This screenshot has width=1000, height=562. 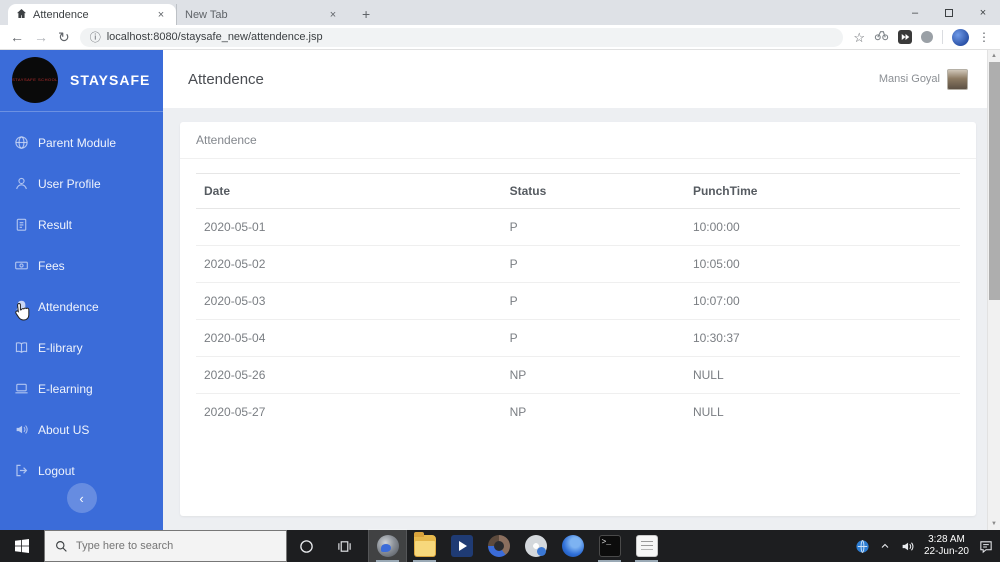 What do you see at coordinates (55, 224) in the screenshot?
I see `sidebar-item-label: Result` at bounding box center [55, 224].